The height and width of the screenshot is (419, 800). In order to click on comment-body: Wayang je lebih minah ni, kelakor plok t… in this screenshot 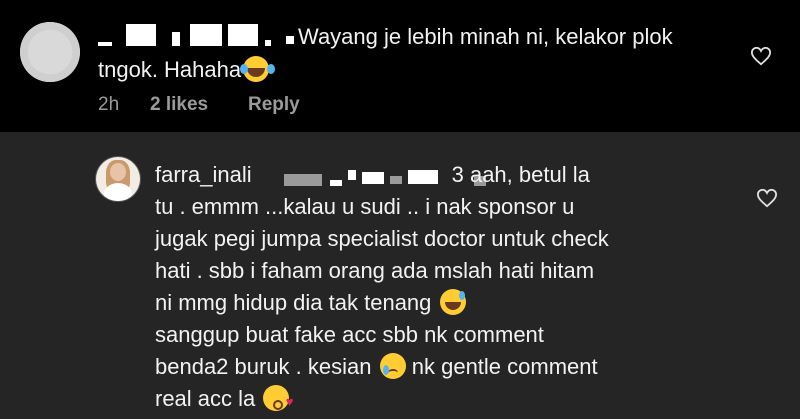, I will do `click(385, 53)`.